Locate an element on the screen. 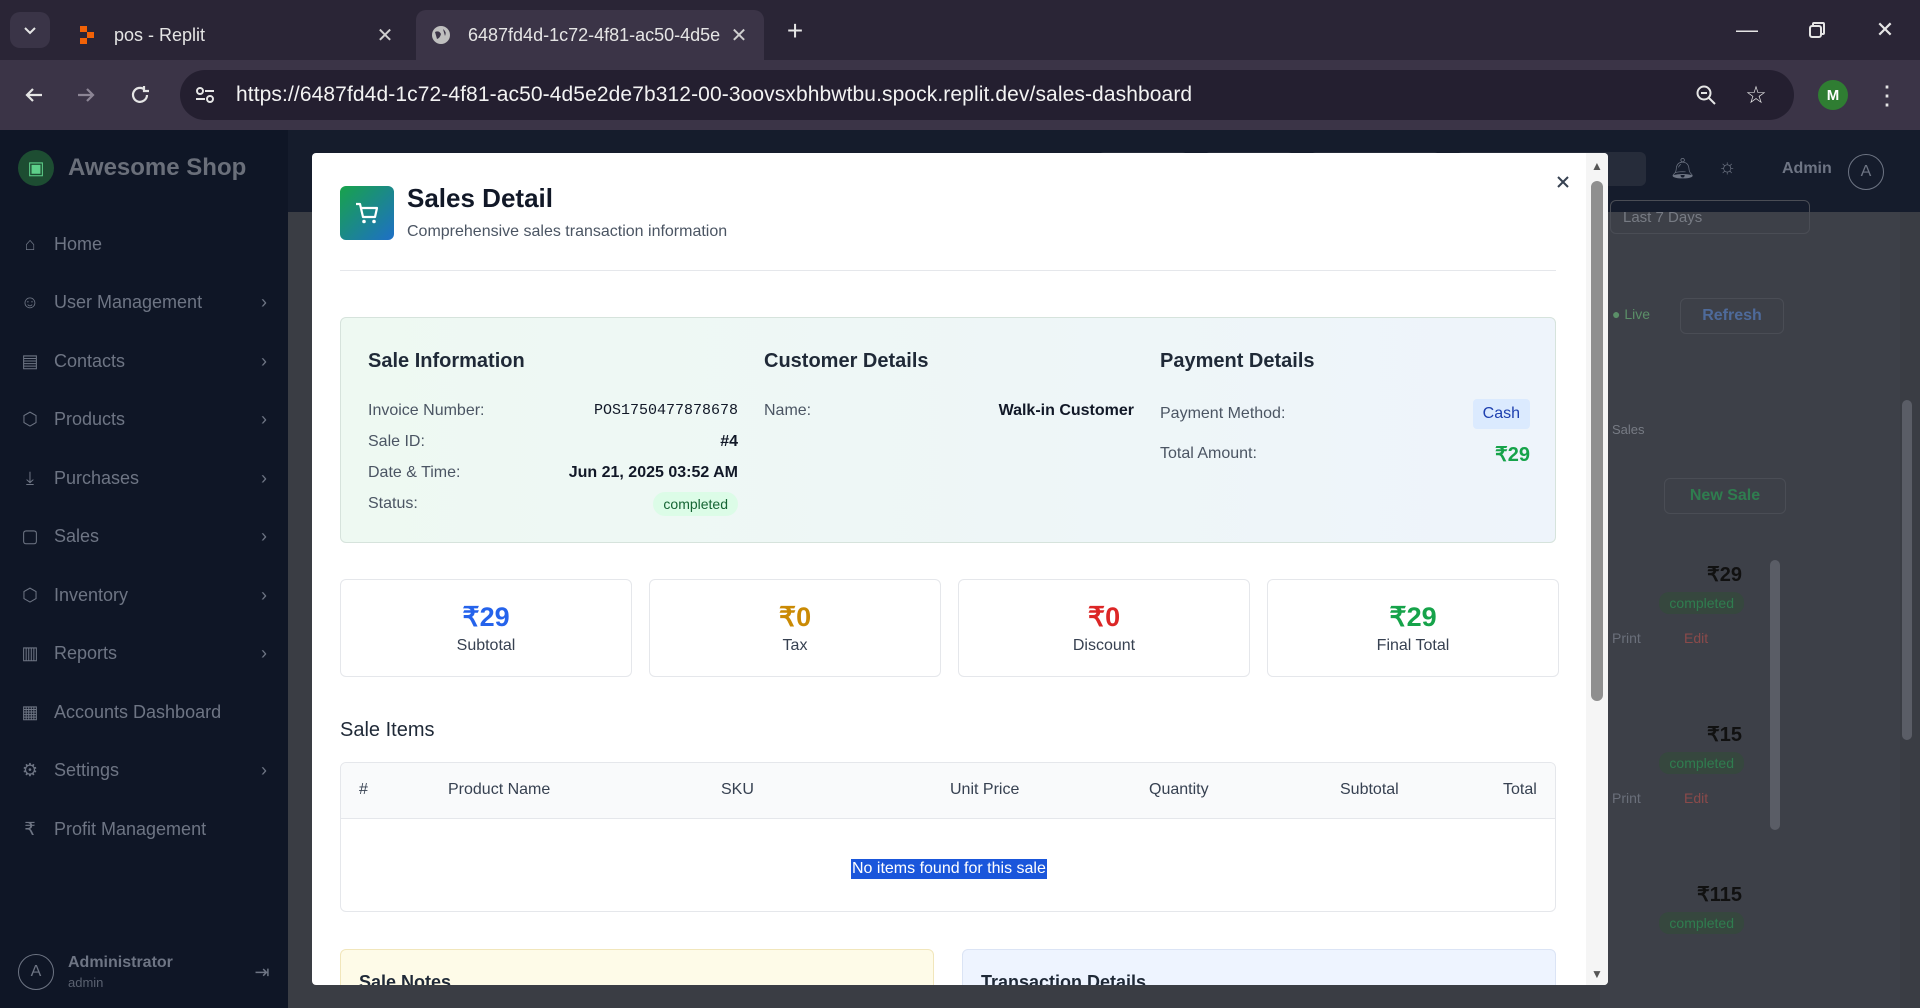  sidebar-item-reports: ▥ Reports › is located at coordinates (146, 653).